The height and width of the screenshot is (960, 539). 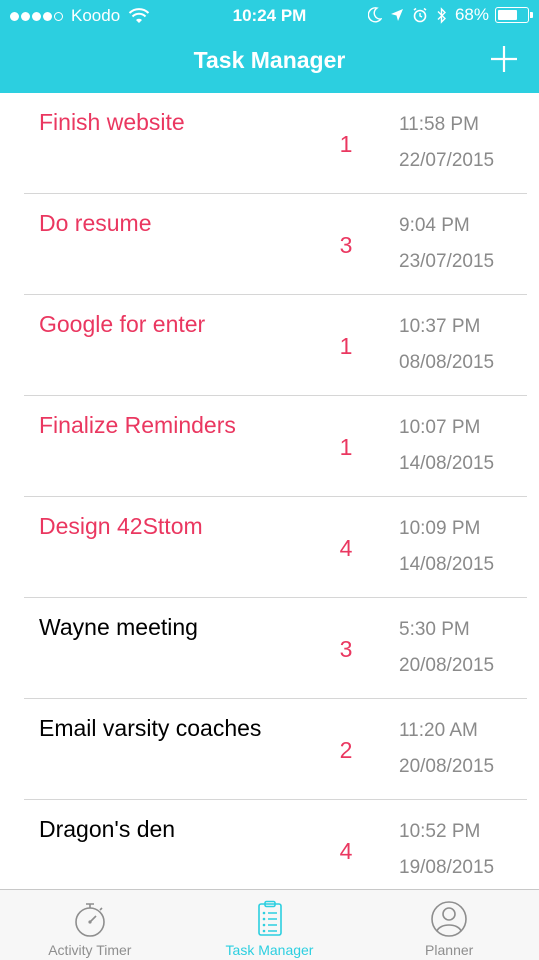 What do you see at coordinates (439, 124) in the screenshot?
I see `task-time: 11:58 PM` at bounding box center [439, 124].